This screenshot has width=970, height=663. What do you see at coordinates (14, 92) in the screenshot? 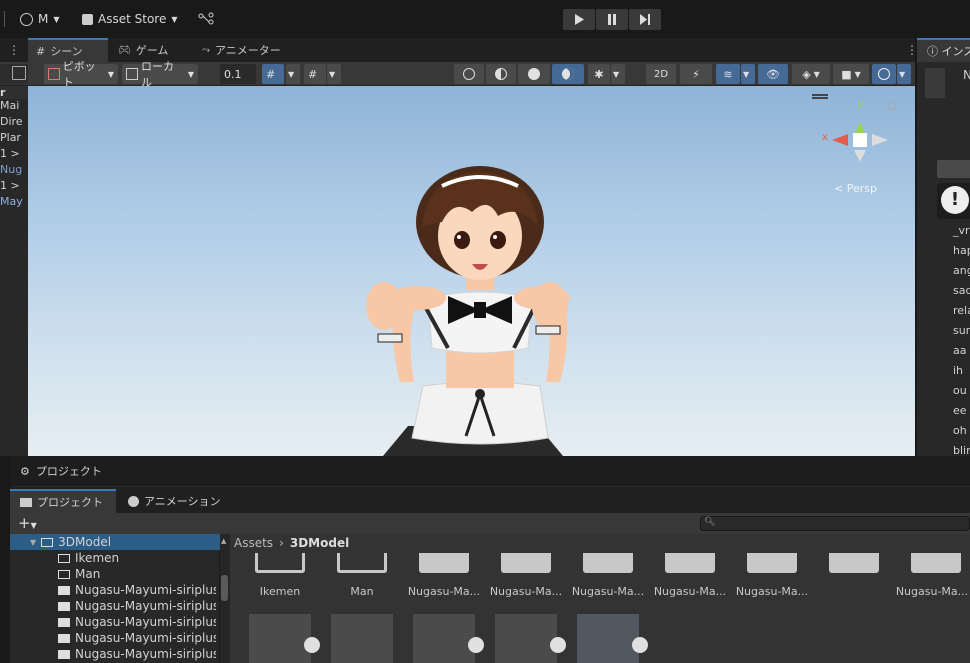
I see `hierarchy-scene-header: r` at bounding box center [14, 92].